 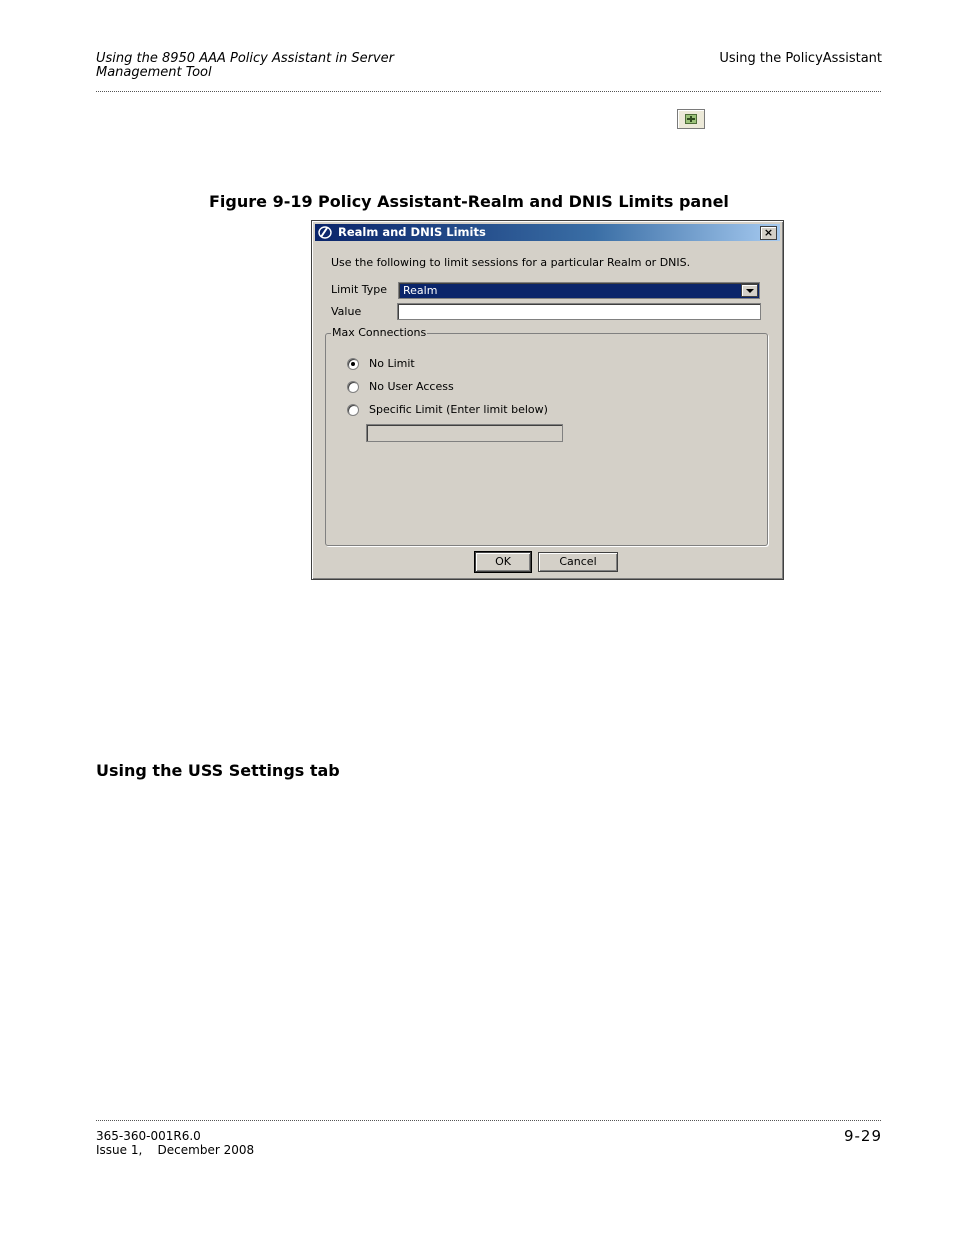 What do you see at coordinates (488, 1120) in the screenshot?
I see `footer-rule` at bounding box center [488, 1120].